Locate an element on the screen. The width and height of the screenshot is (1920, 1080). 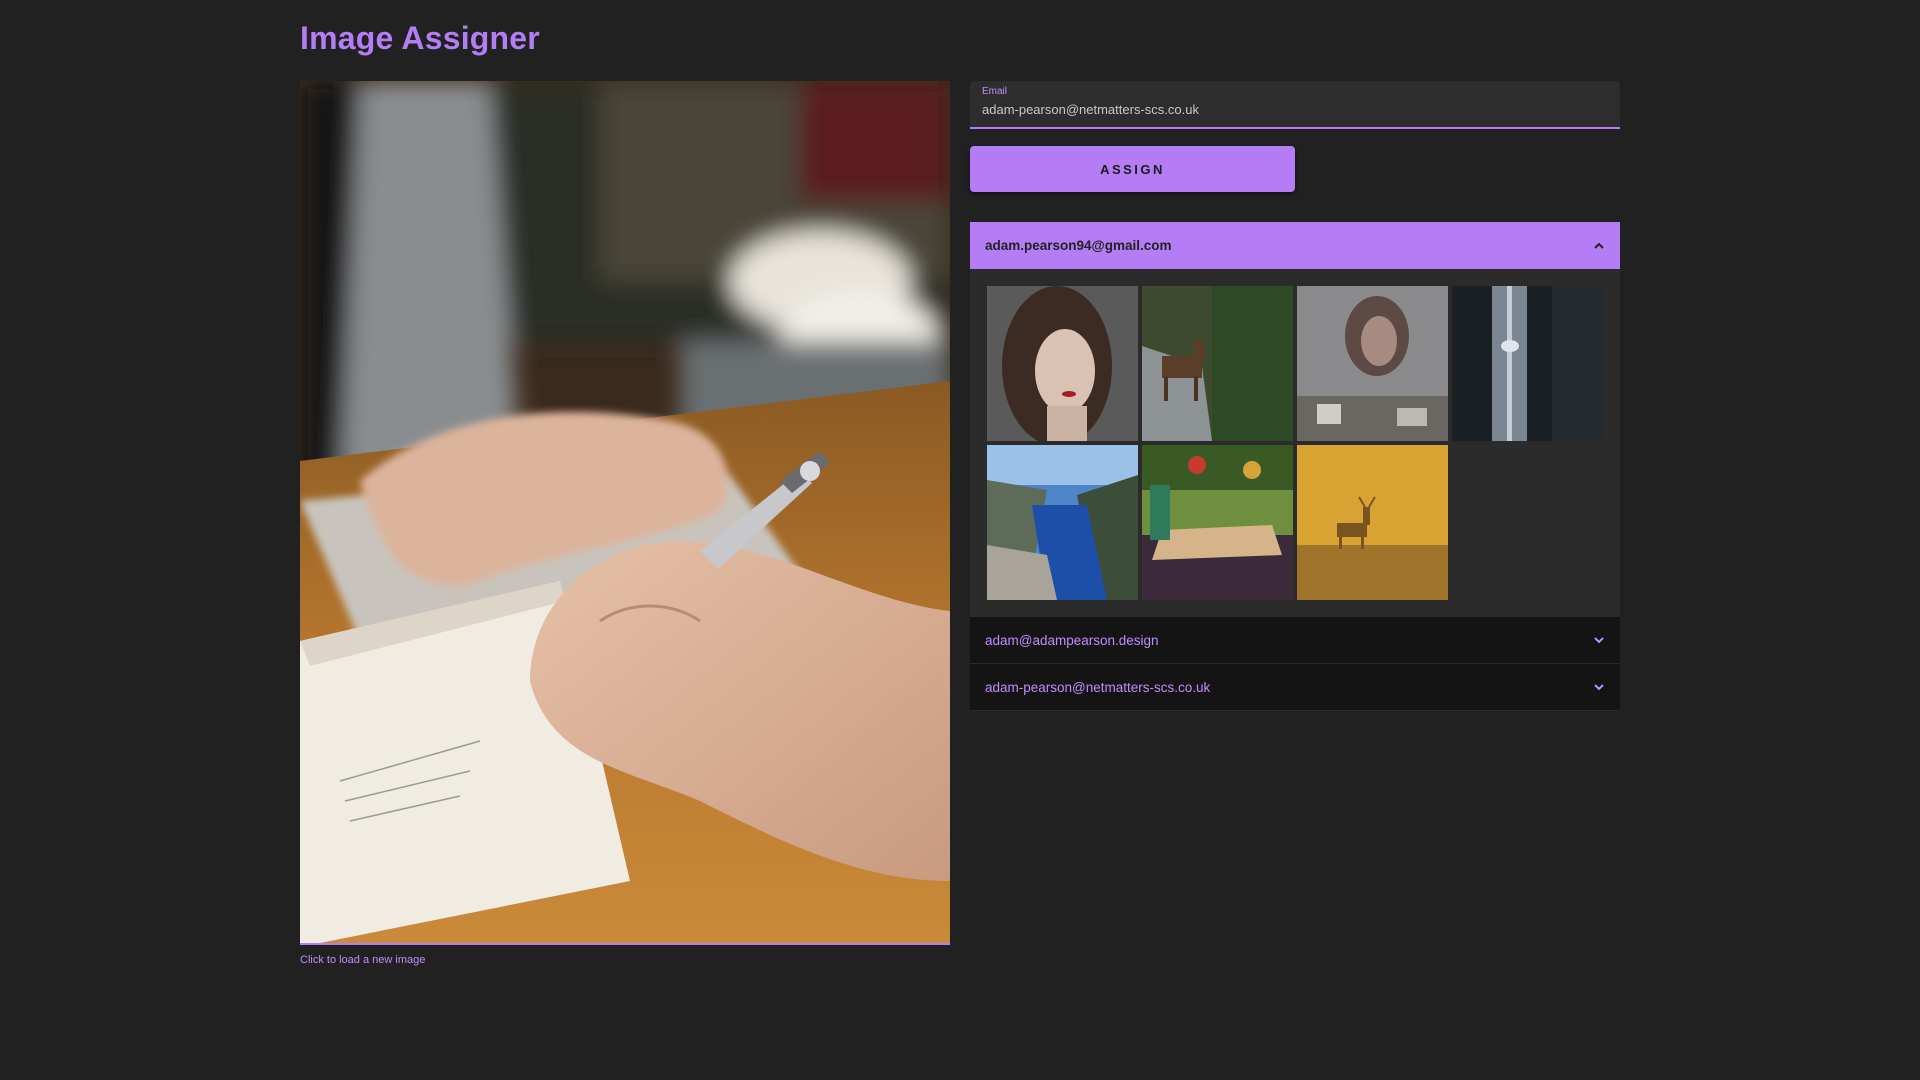
accordion-header-netmatters: adam-pearson@netmatters-scs.co.uk is located at coordinates (1295, 687).